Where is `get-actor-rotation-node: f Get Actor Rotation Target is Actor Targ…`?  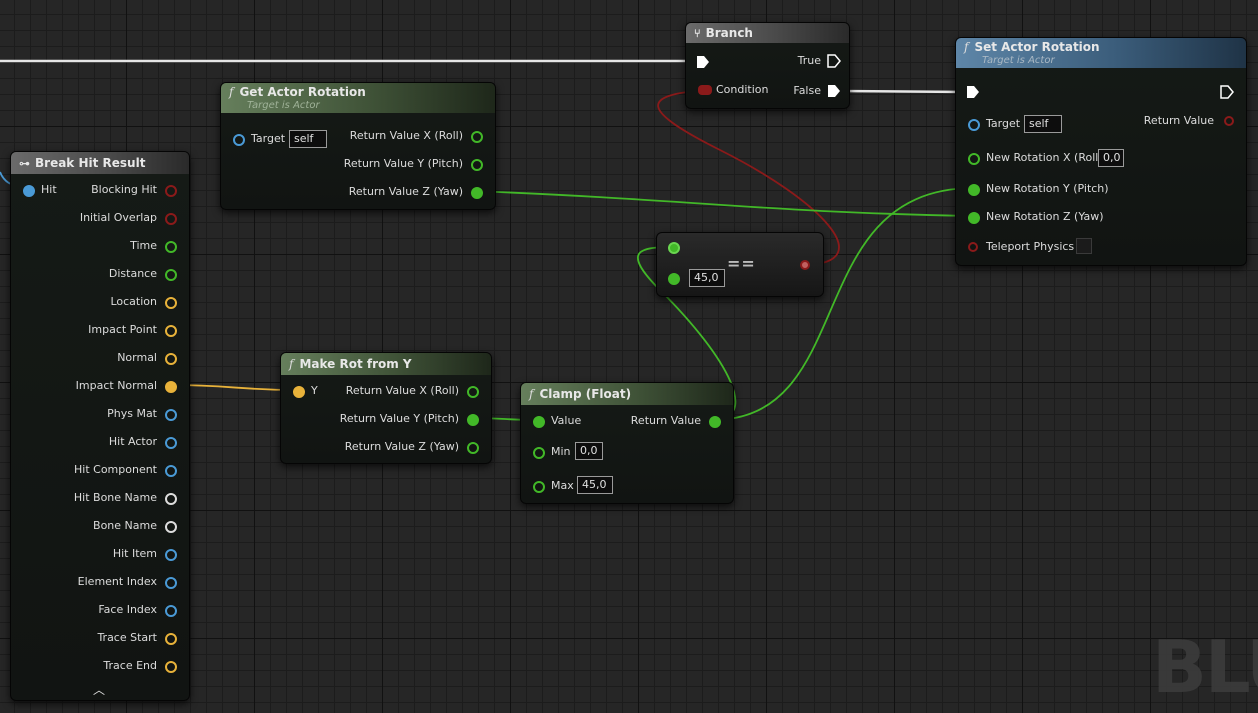 get-actor-rotation-node: f Get Actor Rotation Target is Actor Targ… is located at coordinates (358, 146).